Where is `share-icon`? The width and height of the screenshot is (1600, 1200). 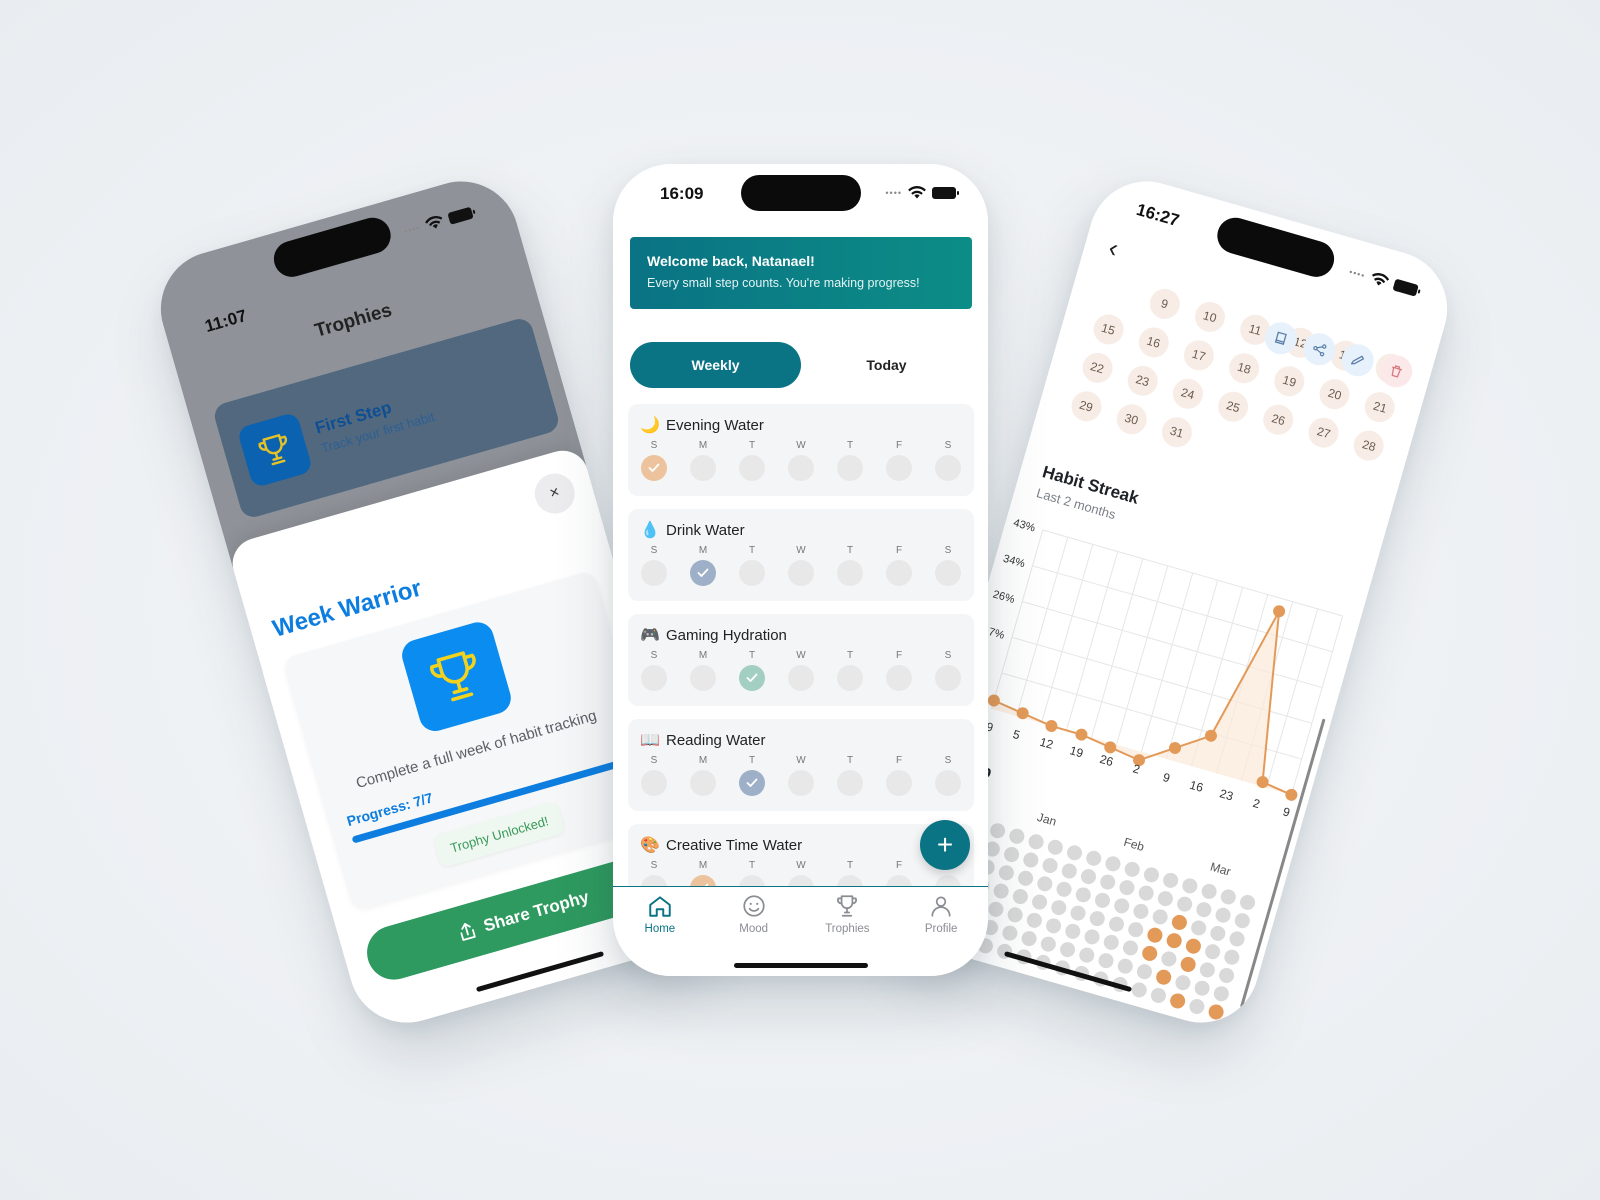 share-icon is located at coordinates (468, 932).